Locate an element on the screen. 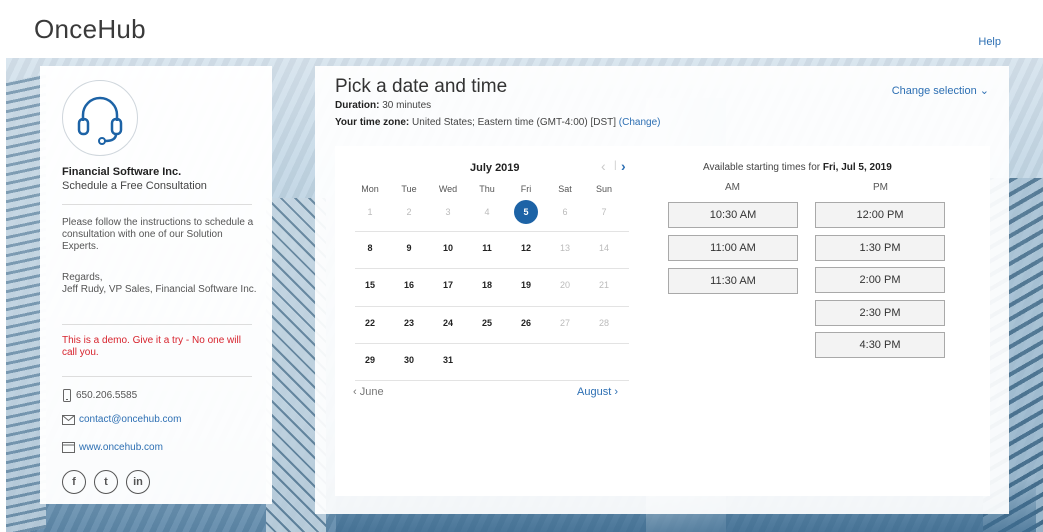 This screenshot has height=532, width=1043. calendar-day: 12 is located at coordinates (526, 248).